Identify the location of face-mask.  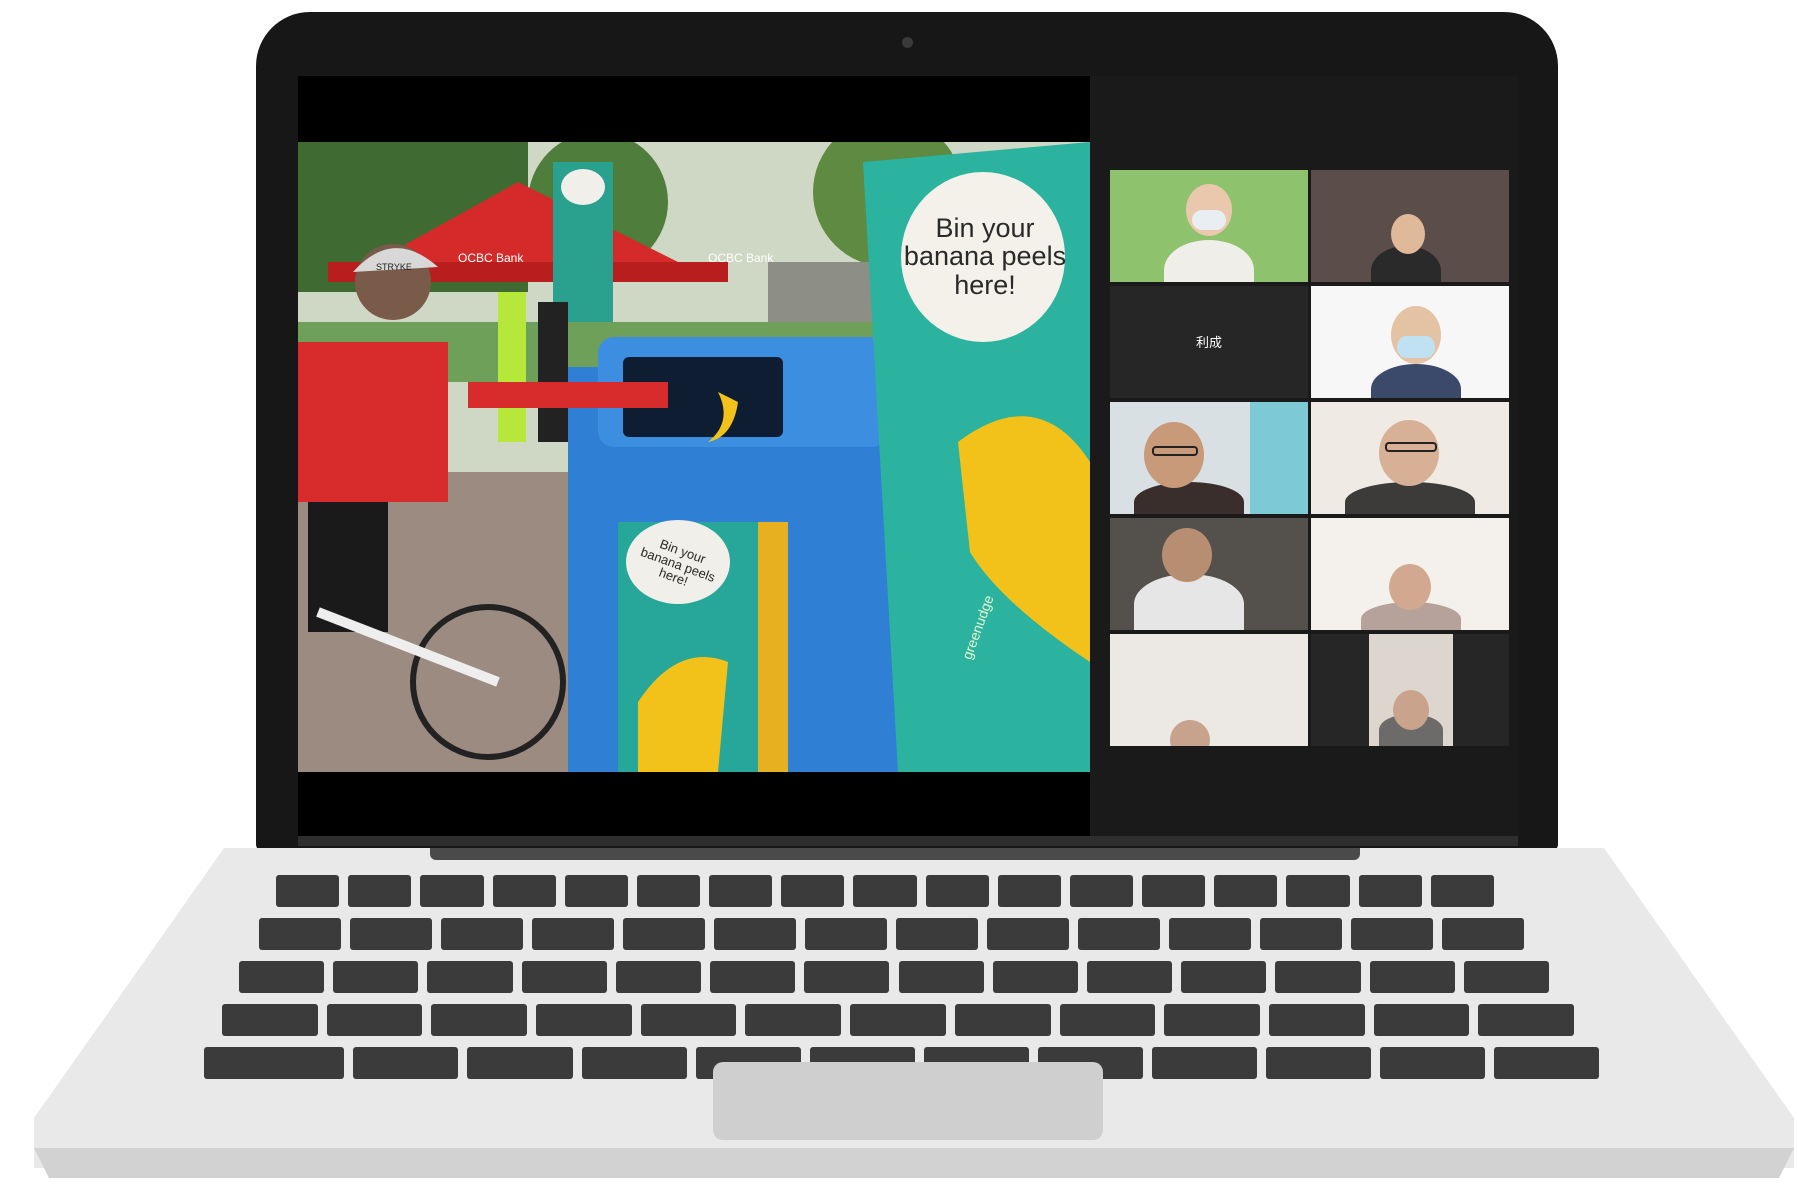
(1416, 347).